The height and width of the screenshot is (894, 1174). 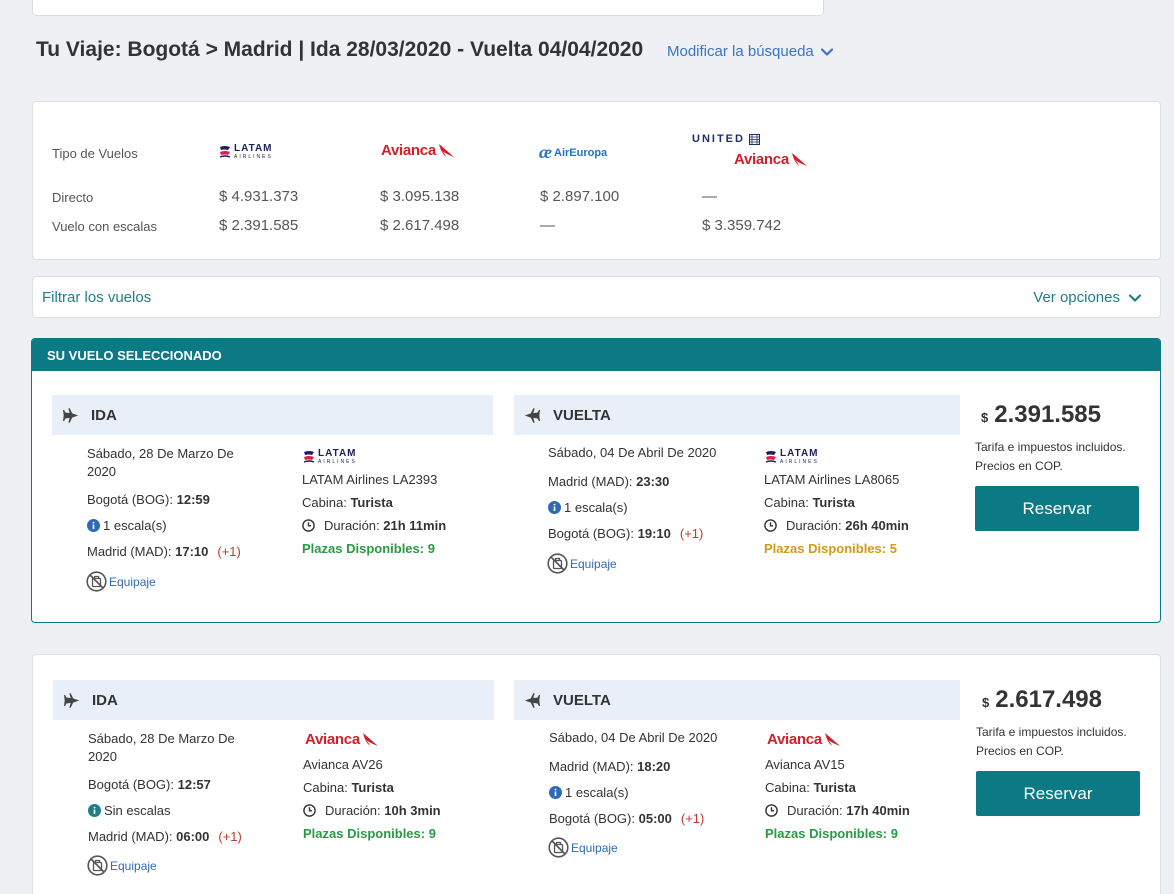 I want to click on modify-search-link: Modificar la búsqueda, so click(x=750, y=51).